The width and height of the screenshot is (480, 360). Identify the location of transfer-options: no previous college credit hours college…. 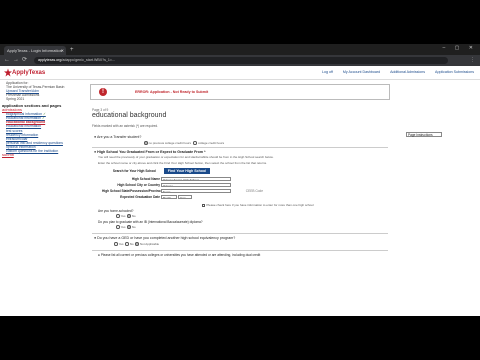
(184, 143).